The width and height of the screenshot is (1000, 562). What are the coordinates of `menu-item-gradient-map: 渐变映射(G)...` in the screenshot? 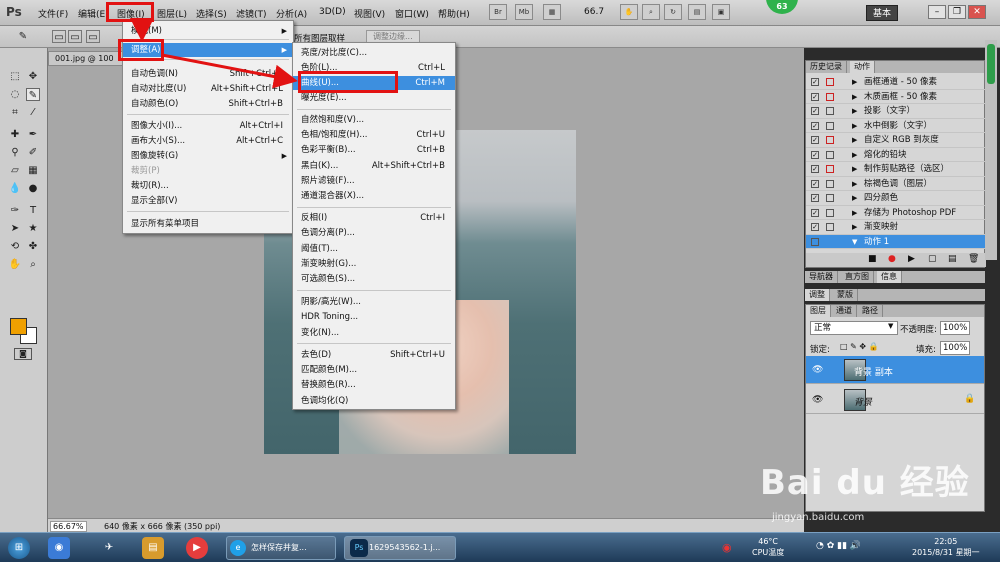 It's located at (374, 264).